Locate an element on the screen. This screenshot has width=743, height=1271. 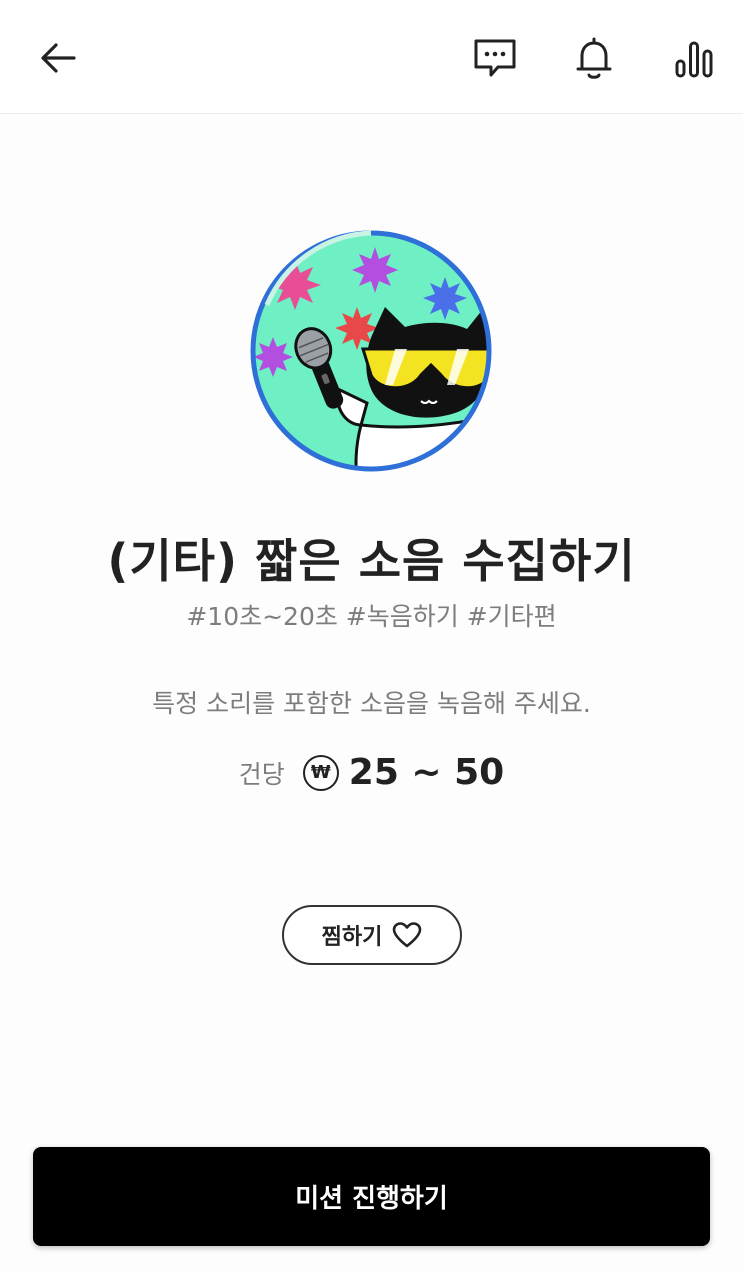
back-button is located at coordinates (58, 58).